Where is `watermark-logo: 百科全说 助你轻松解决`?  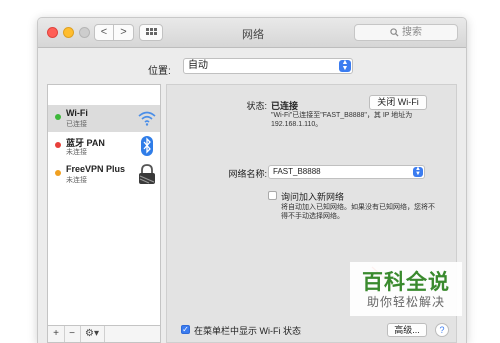
watermark-logo: 百科全说 助你轻松解决 is located at coordinates (406, 289).